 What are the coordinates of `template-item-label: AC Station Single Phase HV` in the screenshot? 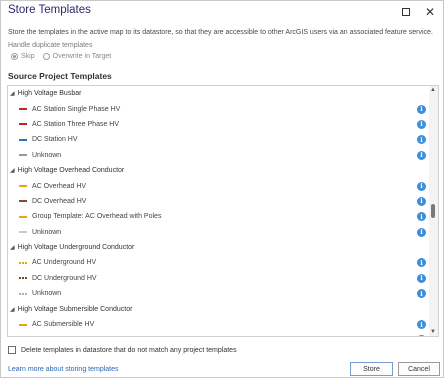 It's located at (76, 109).